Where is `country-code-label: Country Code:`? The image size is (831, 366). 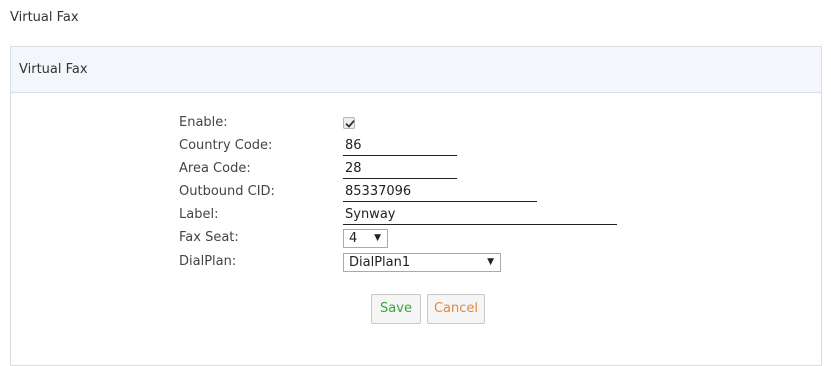 country-code-label: Country Code: is located at coordinates (226, 145).